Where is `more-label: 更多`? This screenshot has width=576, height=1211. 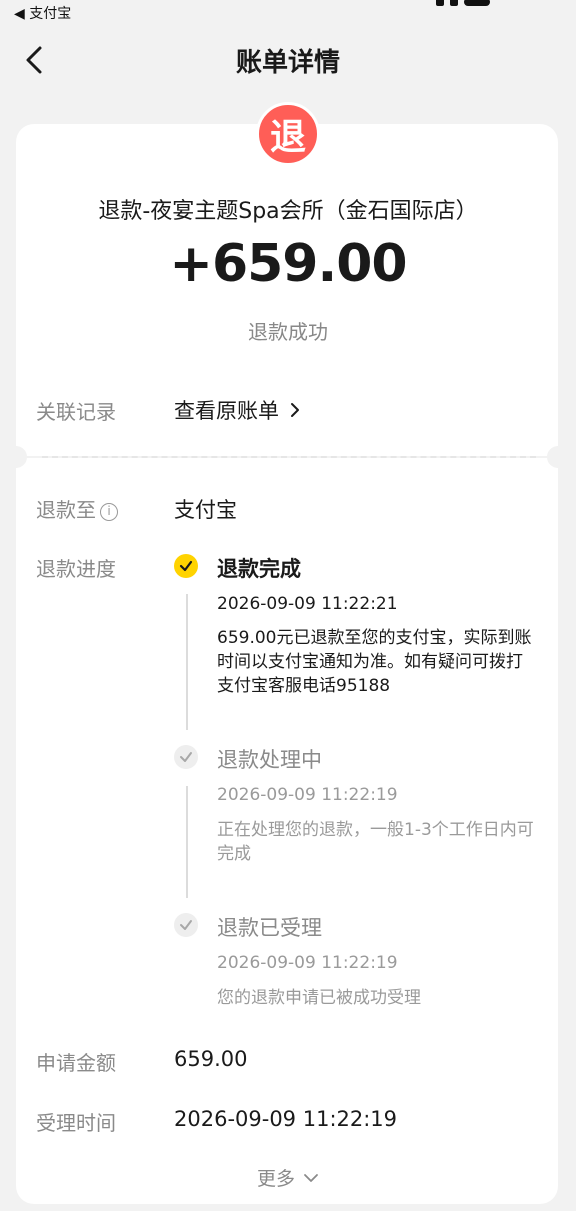
more-label: 更多 is located at coordinates (275, 1179).